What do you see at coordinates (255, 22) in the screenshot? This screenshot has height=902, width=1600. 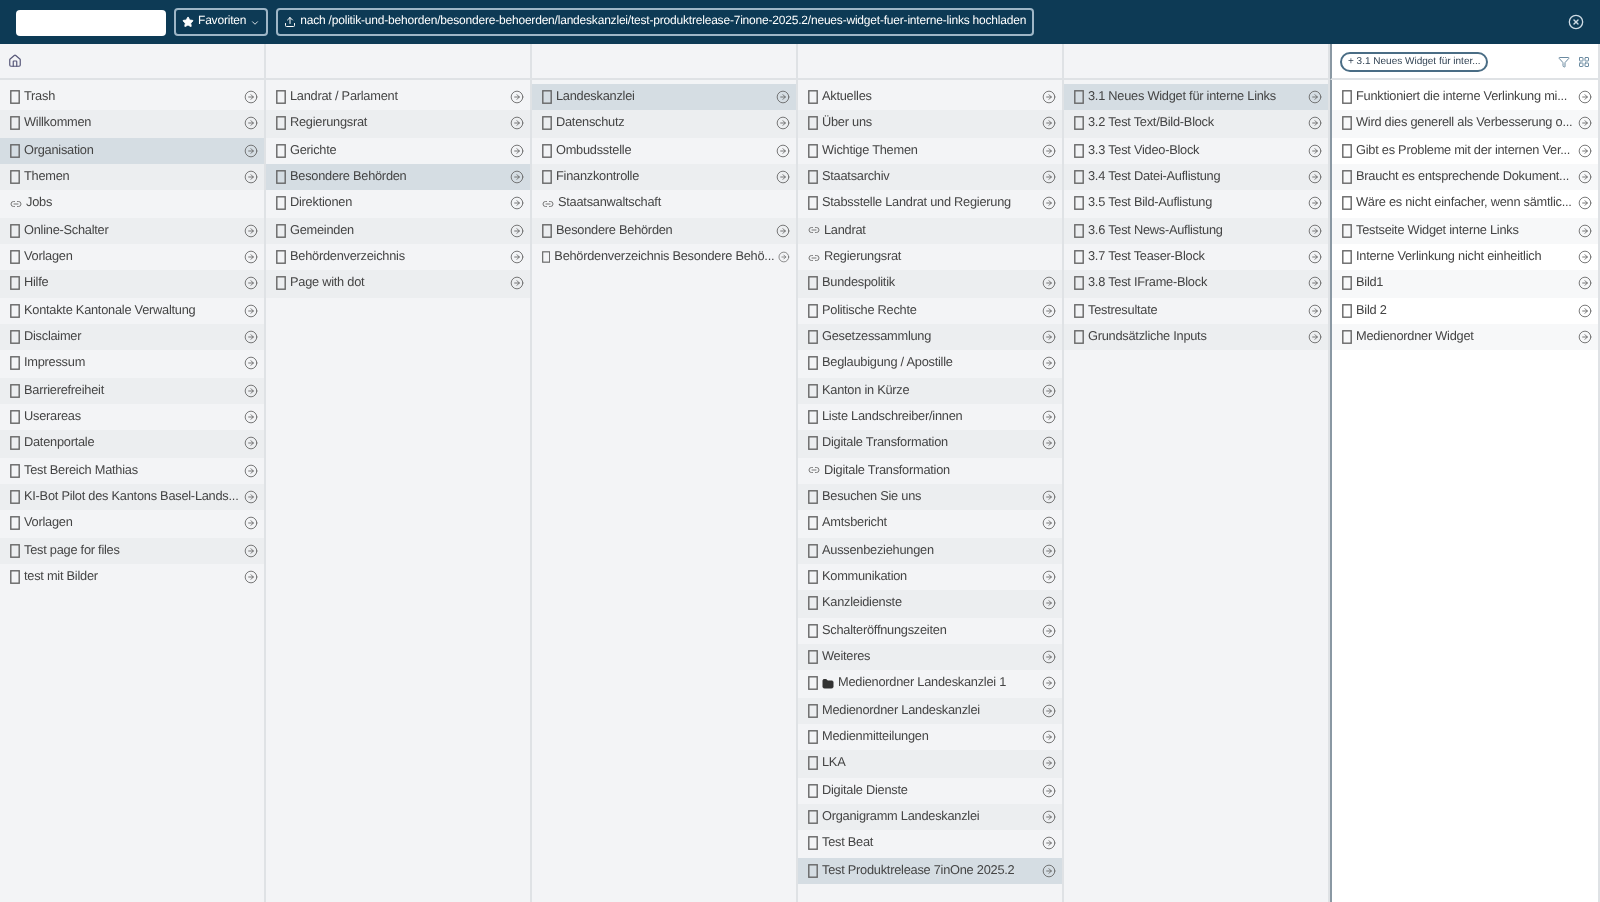 I see `caret-icon` at bounding box center [255, 22].